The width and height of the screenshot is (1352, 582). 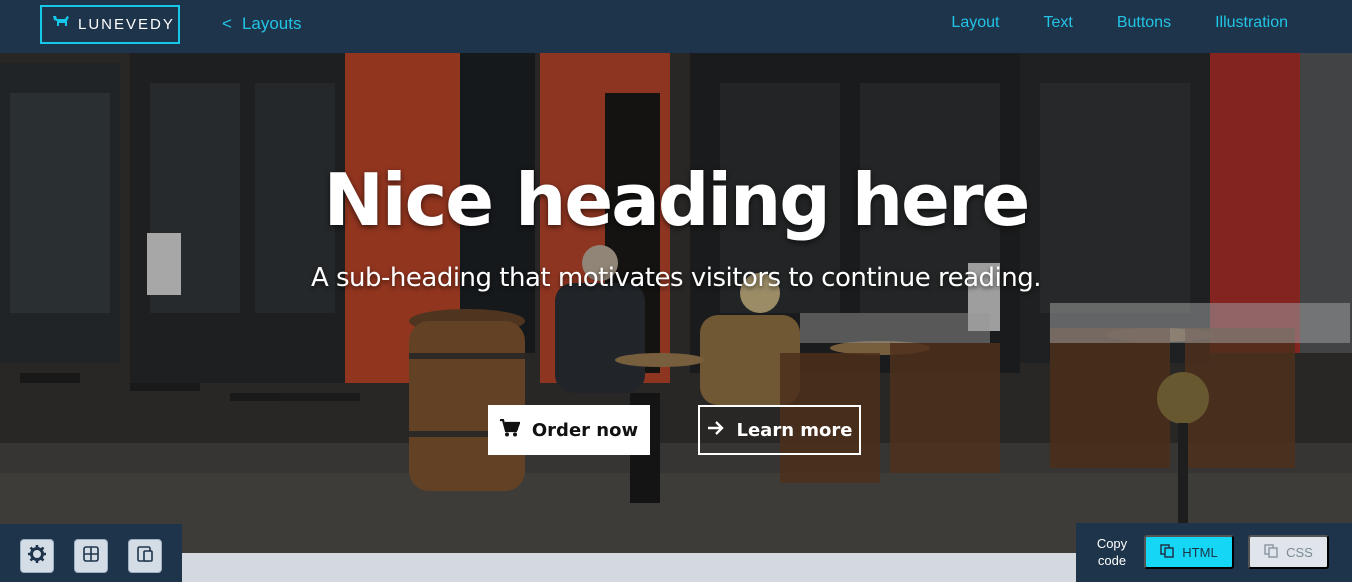 What do you see at coordinates (1251, 23) in the screenshot?
I see `nav-item-illustration: Illustration` at bounding box center [1251, 23].